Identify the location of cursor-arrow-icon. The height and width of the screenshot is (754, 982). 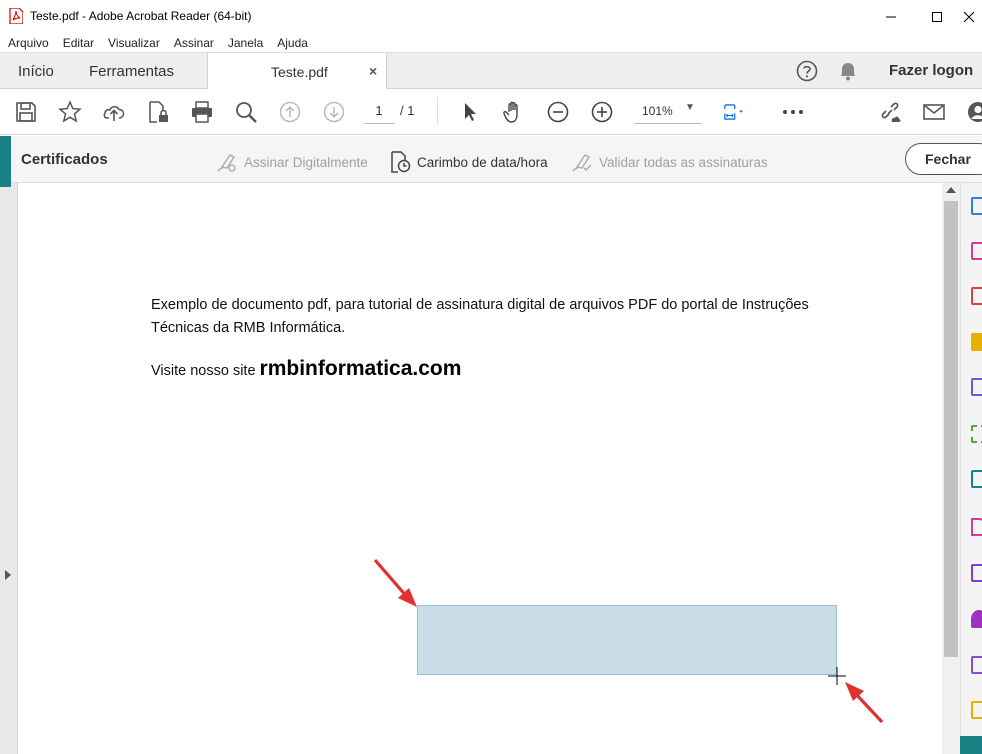
(470, 112).